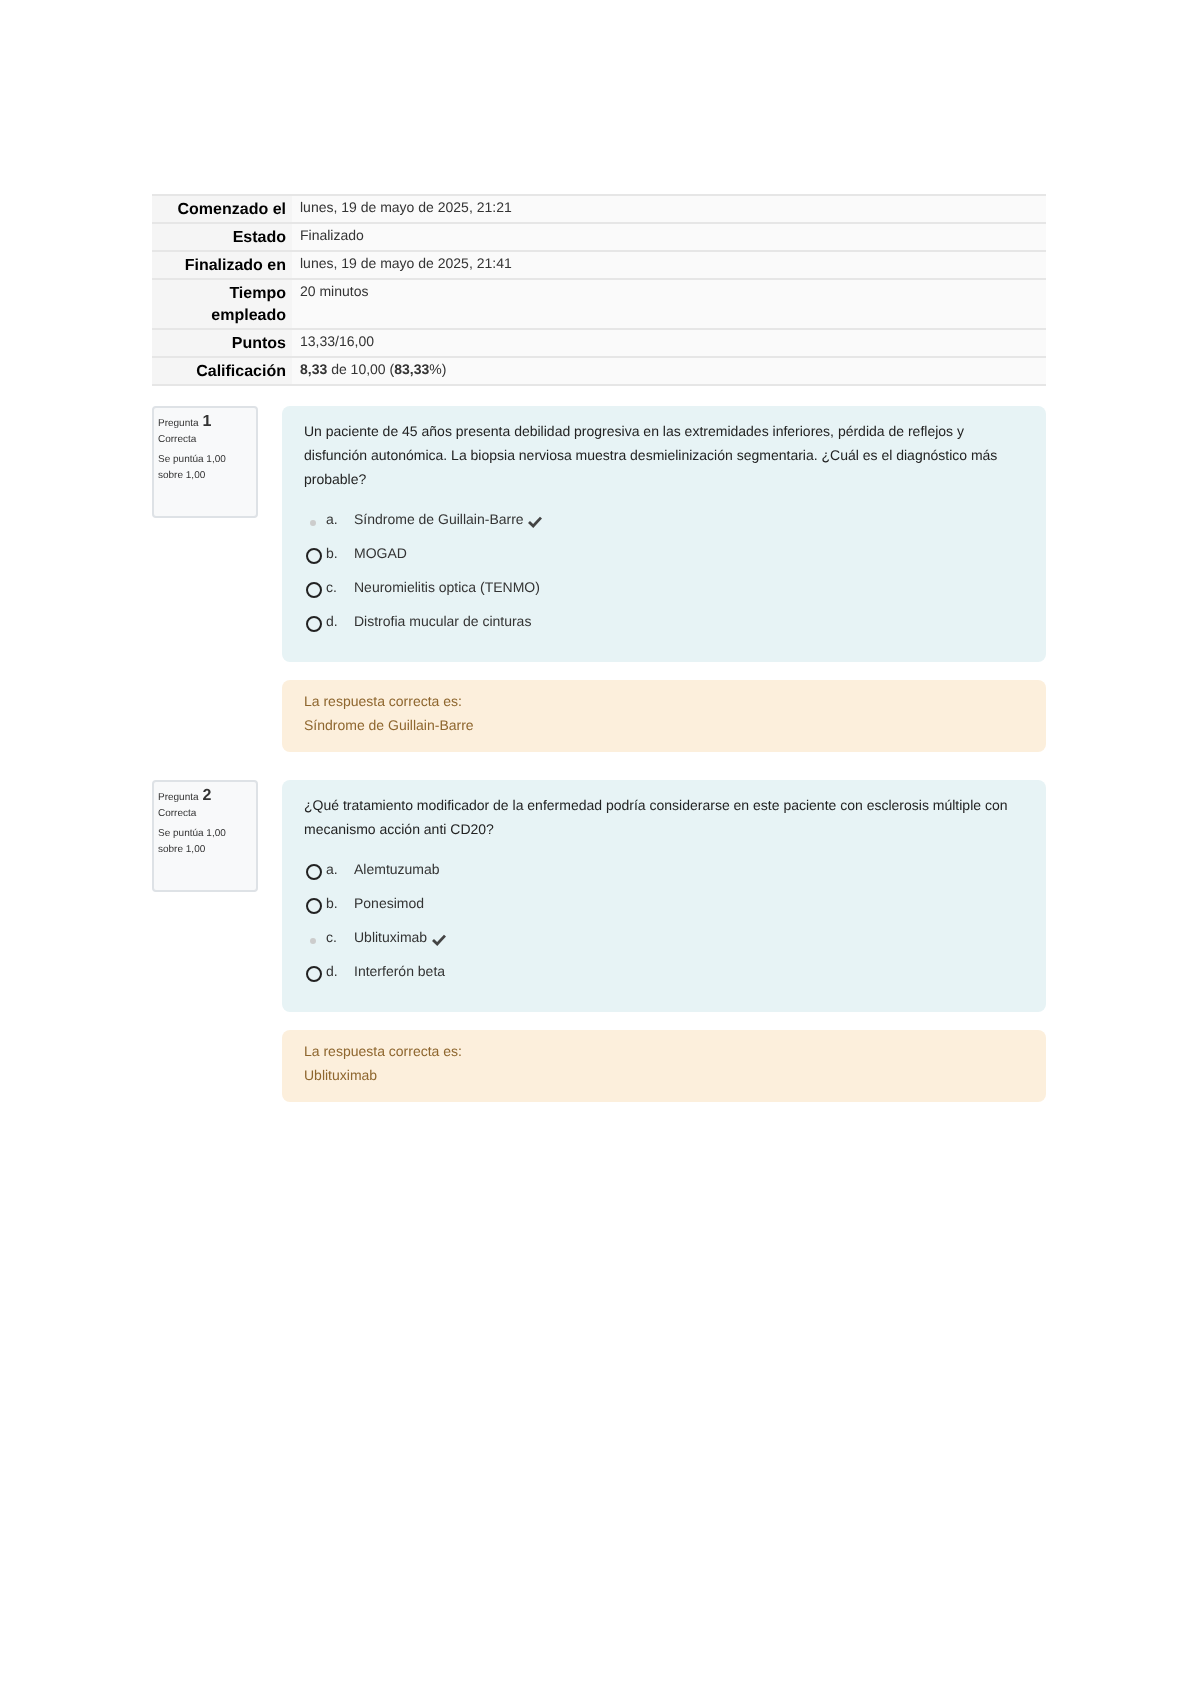  Describe the element at coordinates (222, 371) in the screenshot. I see `summary-label: Calificación` at that location.